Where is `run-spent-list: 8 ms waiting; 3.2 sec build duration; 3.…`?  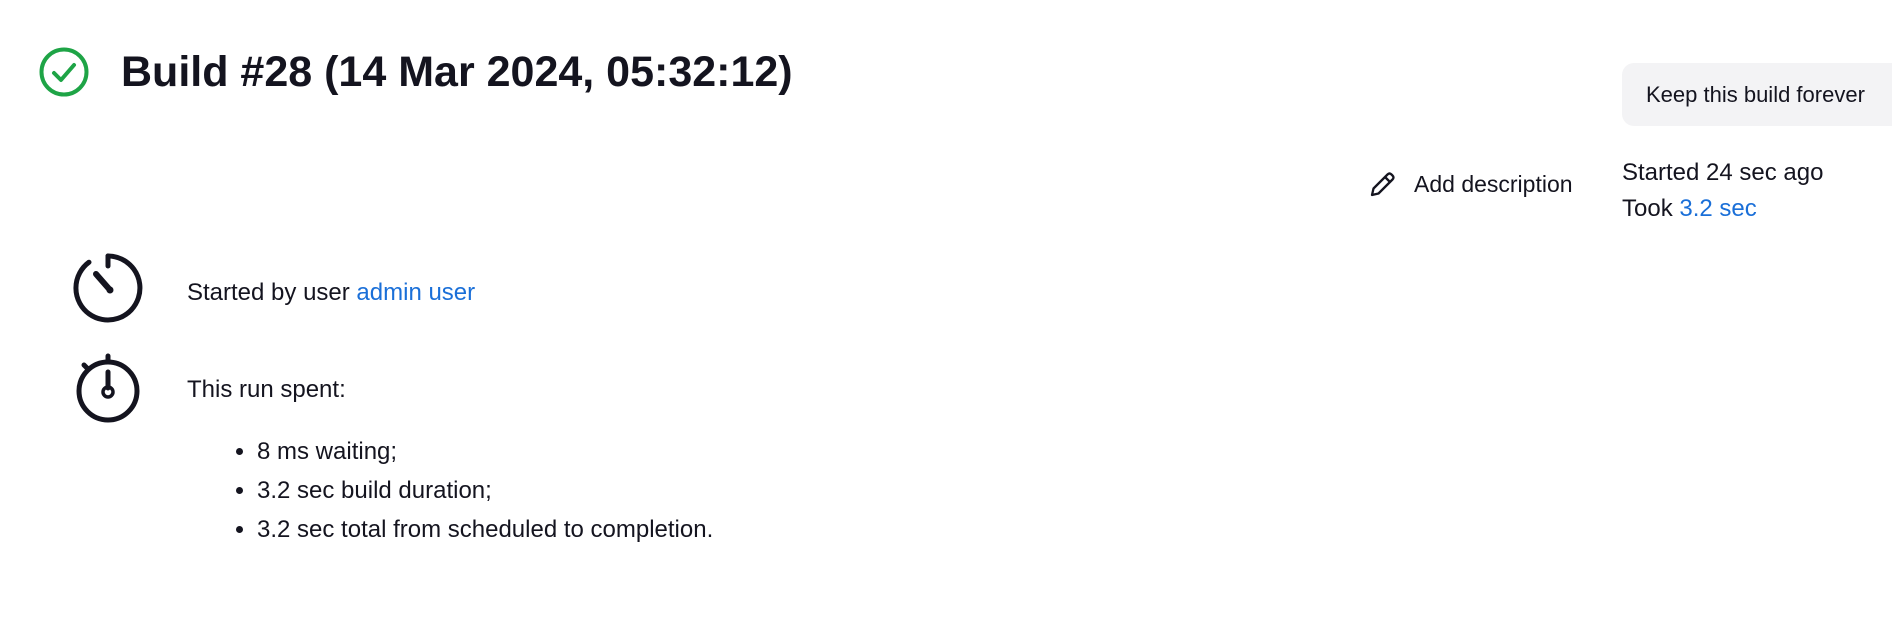
run-spent-list: 8 ms waiting; 3.2 sec build duration; 3.… is located at coordinates (472, 490).